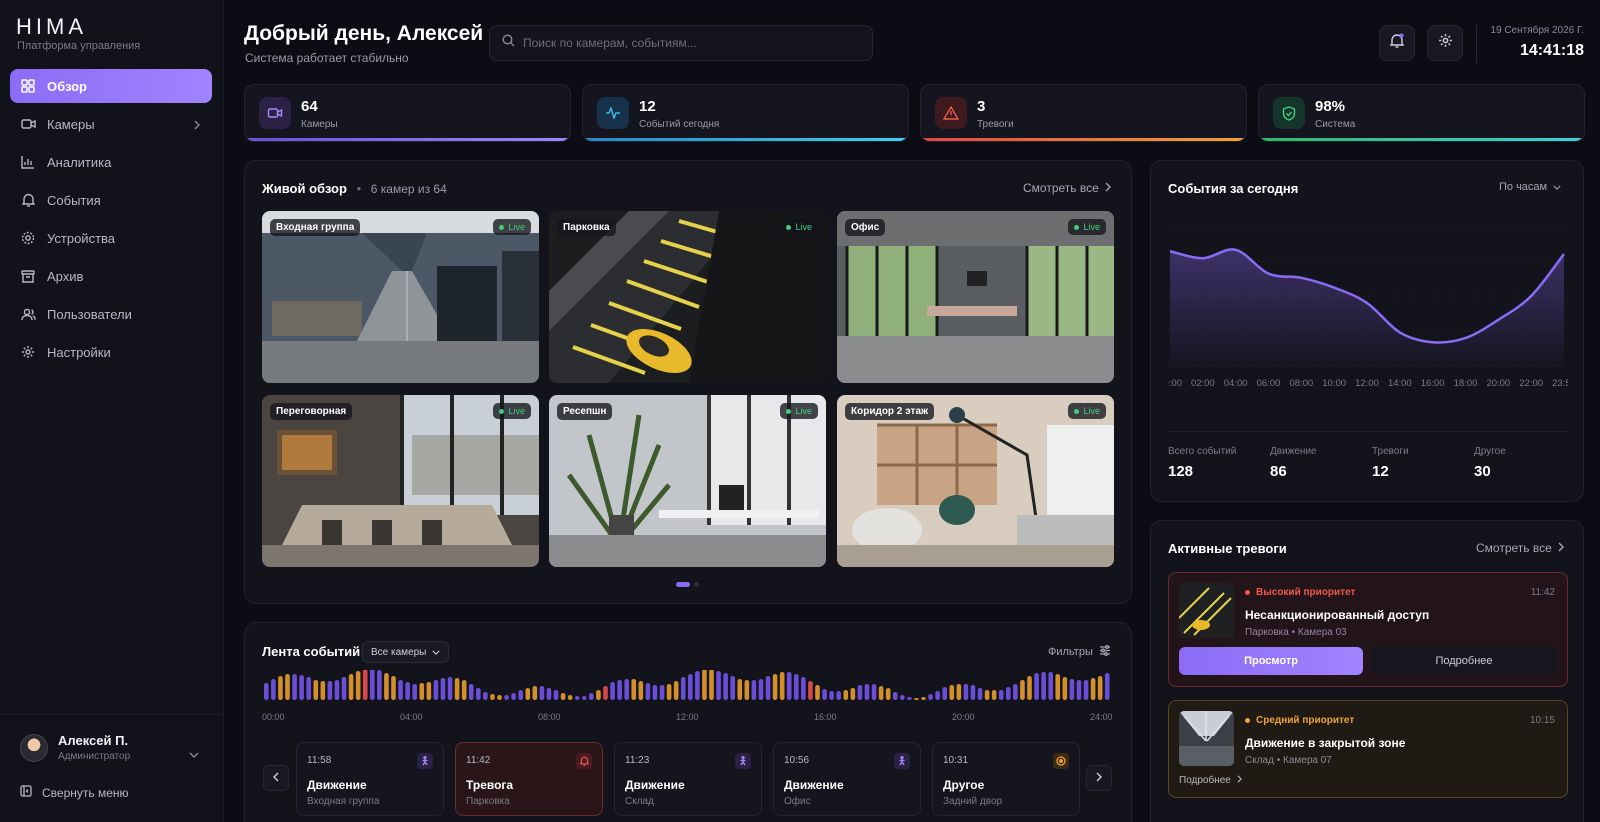 The height and width of the screenshot is (822, 1600). I want to click on camera-tile-meeting-room: Переговорная Live, so click(400, 481).